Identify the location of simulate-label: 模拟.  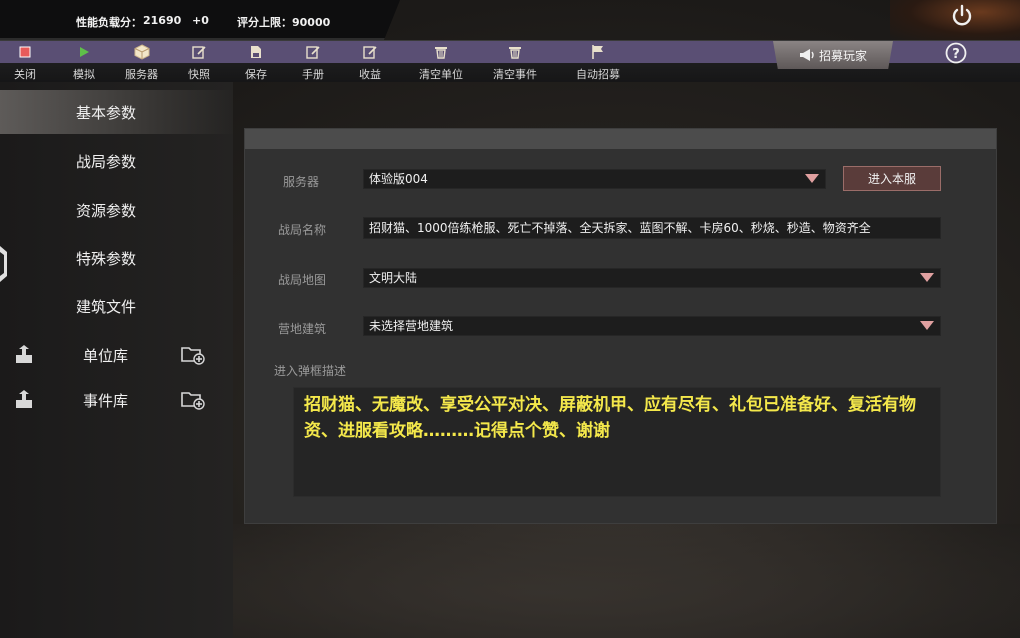
(84, 74).